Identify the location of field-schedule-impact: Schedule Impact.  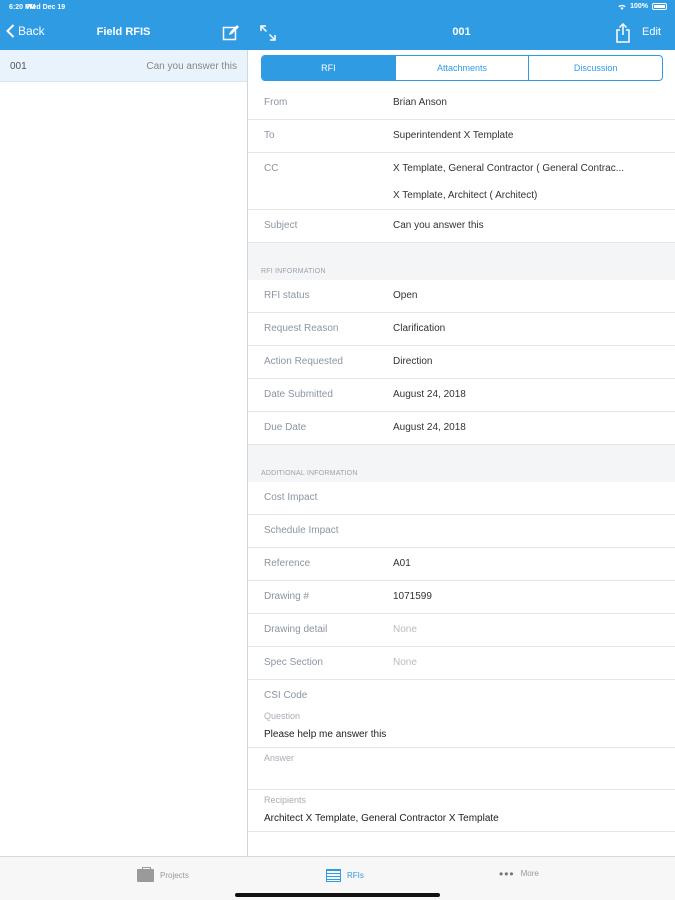
(461, 531).